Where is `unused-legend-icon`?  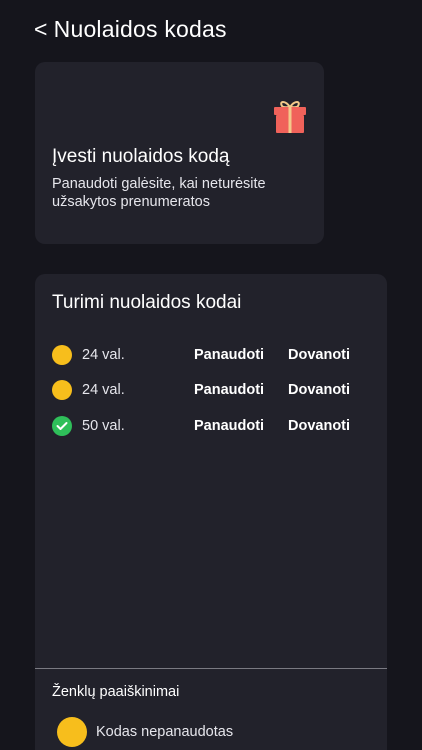 unused-legend-icon is located at coordinates (72, 732).